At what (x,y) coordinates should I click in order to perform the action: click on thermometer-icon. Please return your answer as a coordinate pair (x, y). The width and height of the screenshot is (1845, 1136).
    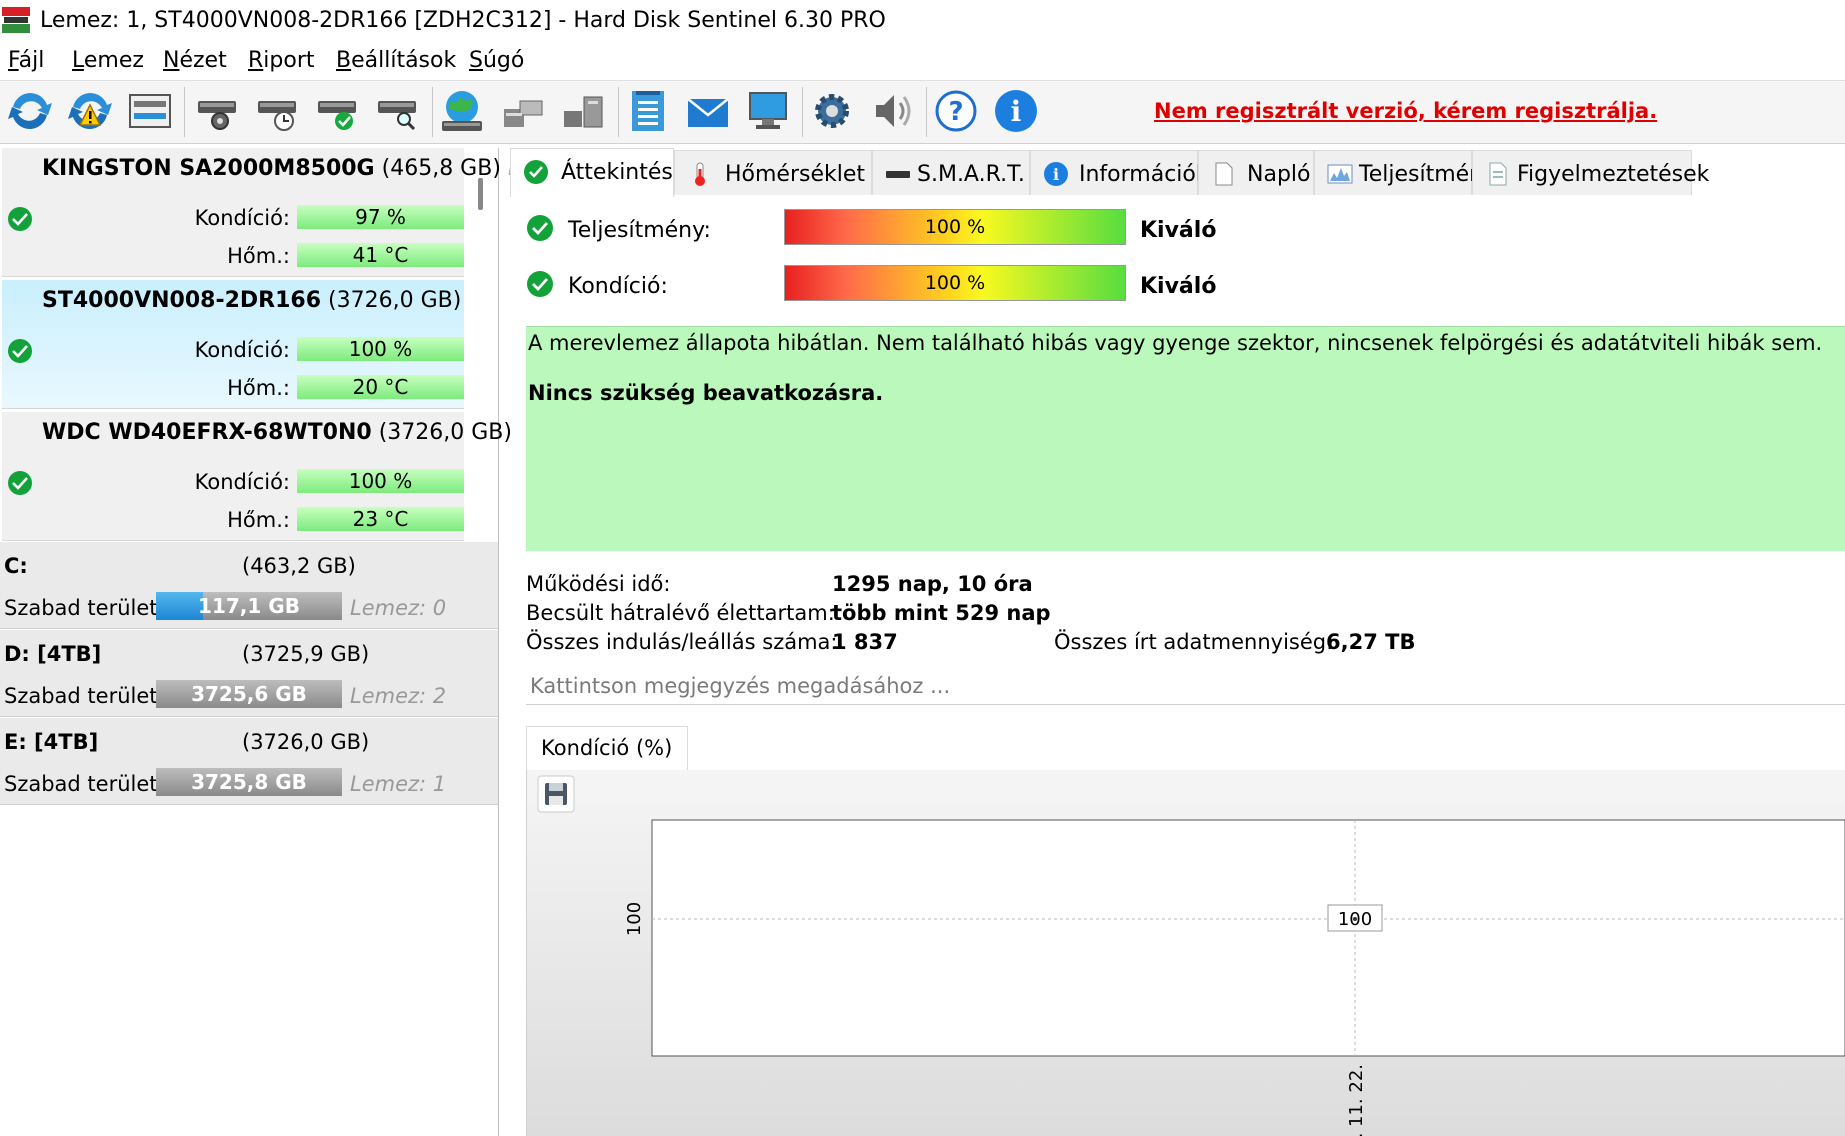
    Looking at the image, I should click on (700, 174).